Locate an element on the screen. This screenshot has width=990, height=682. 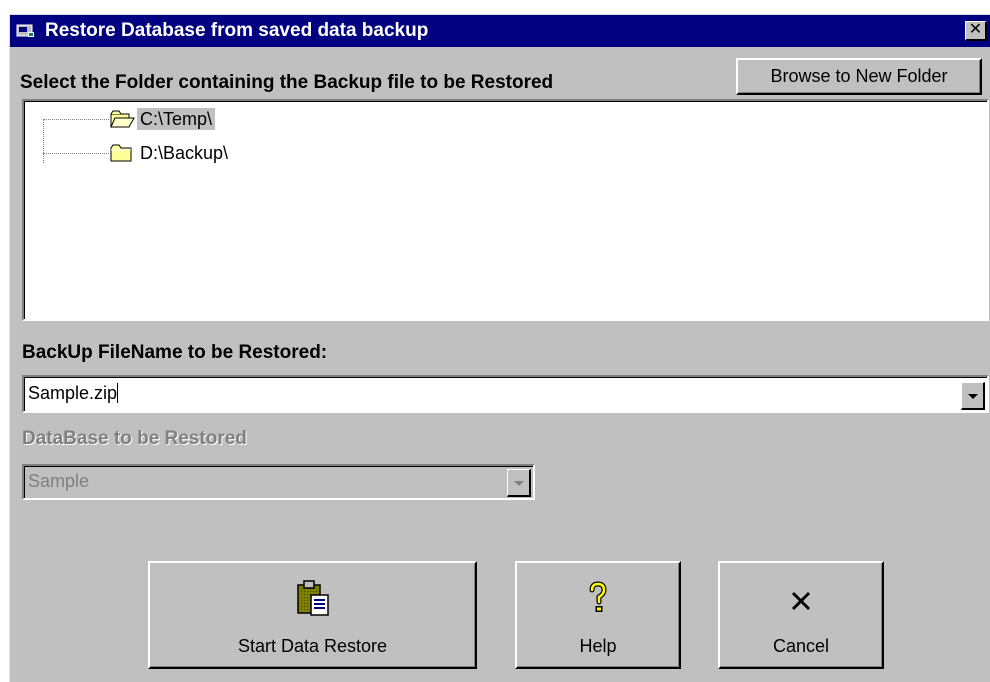
close-window-button: ✕ is located at coordinates (976, 31).